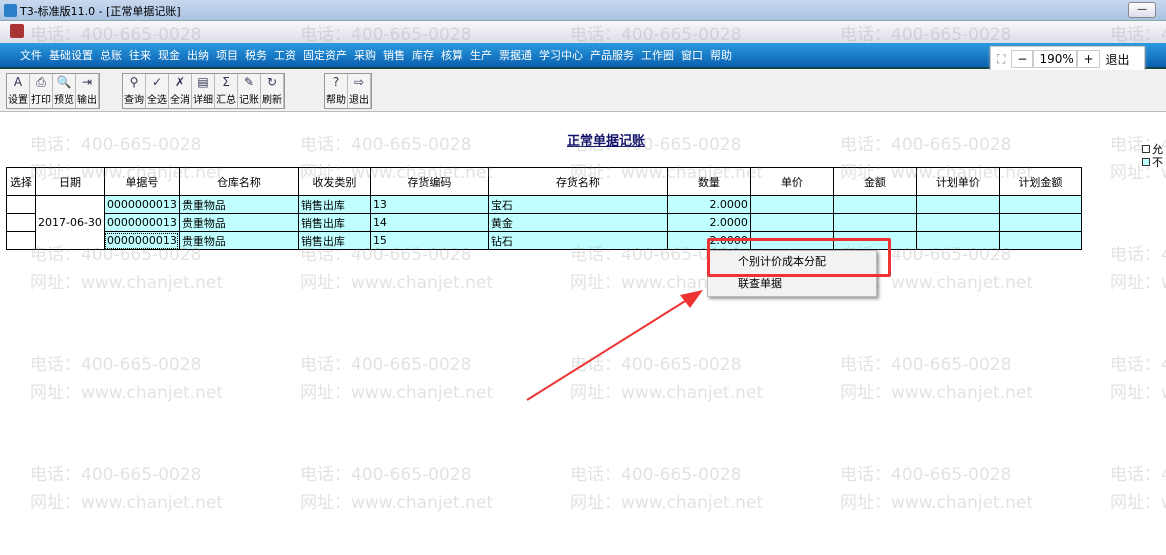  I want to click on annotation-arrow, so click(614, 345).